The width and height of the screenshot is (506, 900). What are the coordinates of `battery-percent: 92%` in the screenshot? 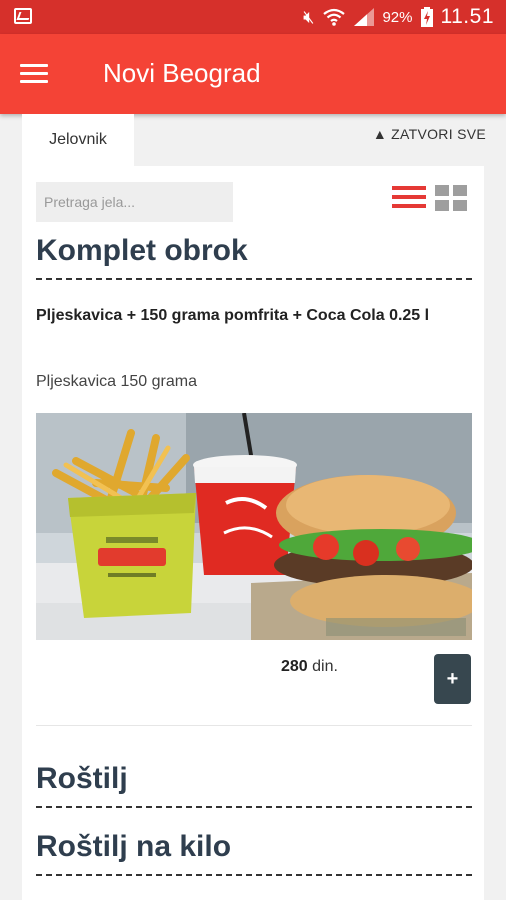 It's located at (397, 17).